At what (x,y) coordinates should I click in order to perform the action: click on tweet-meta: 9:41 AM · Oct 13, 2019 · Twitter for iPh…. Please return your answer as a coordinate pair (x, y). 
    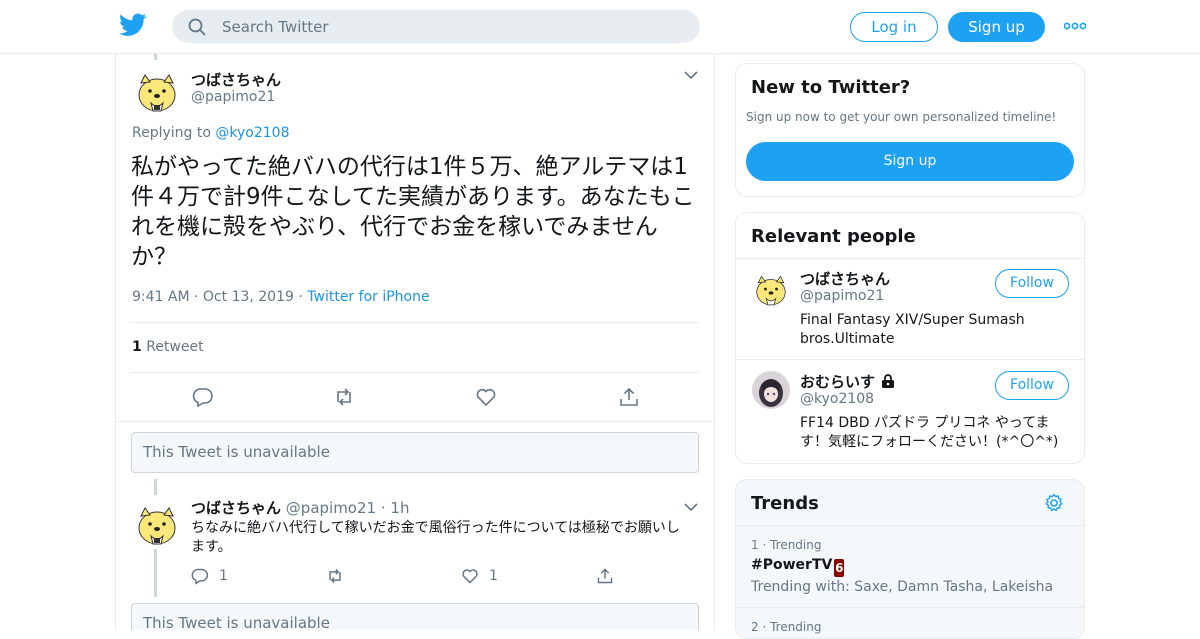
    Looking at the image, I should click on (281, 297).